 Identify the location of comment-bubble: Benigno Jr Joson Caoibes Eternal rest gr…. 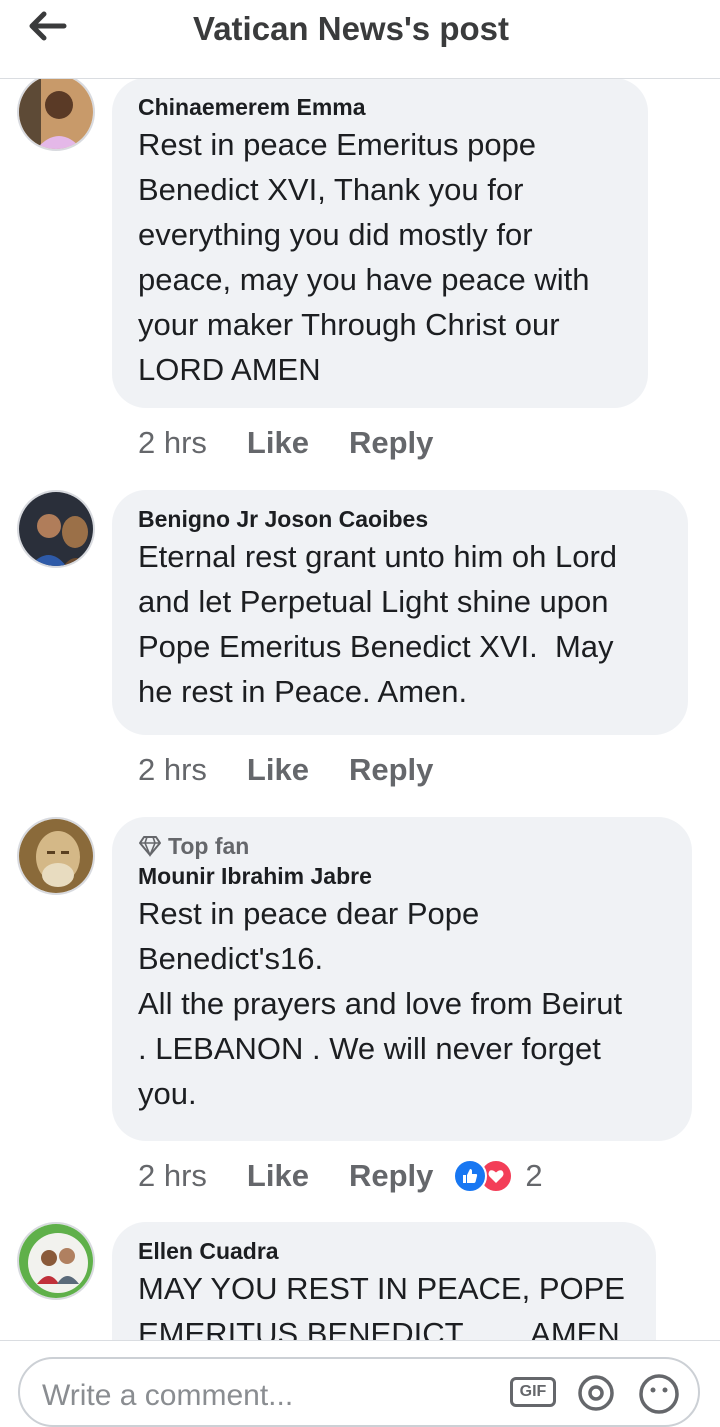
(400, 612).